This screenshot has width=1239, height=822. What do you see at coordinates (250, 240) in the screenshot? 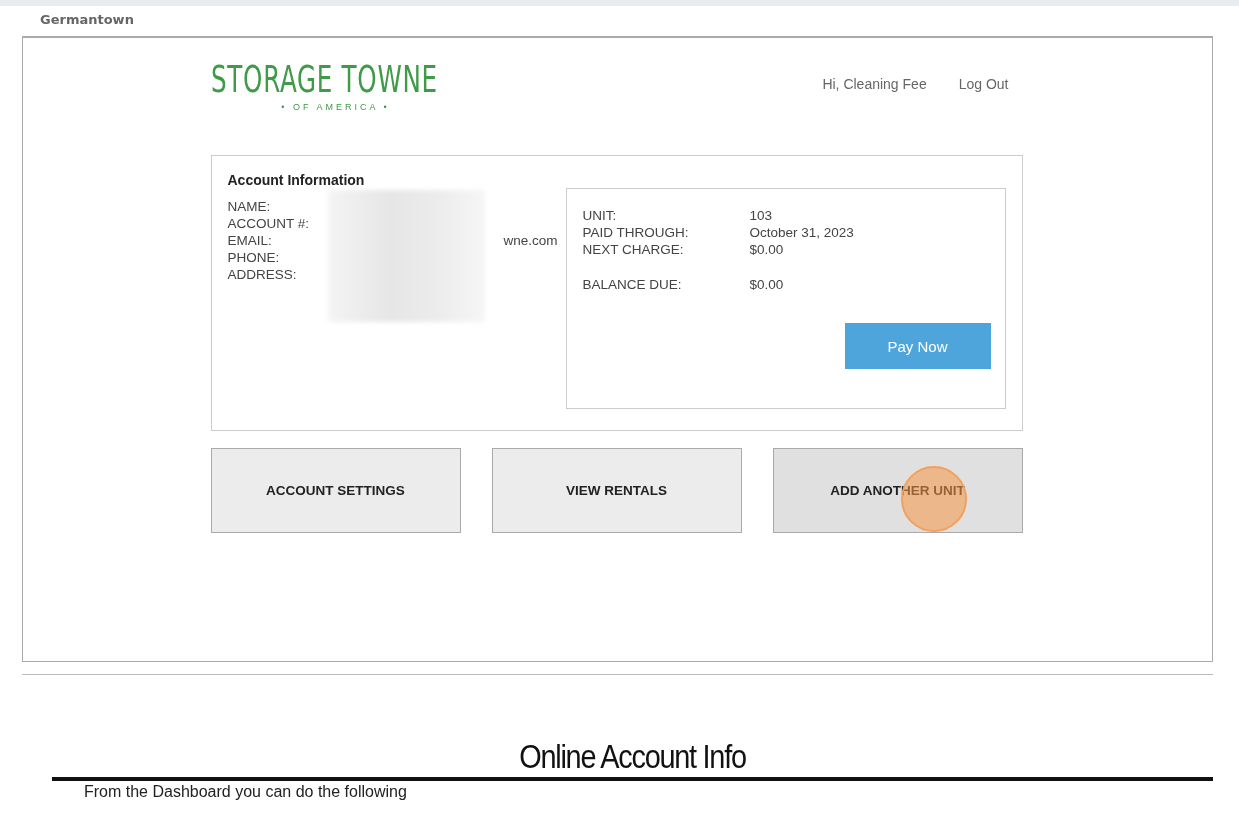
I see `field-label: EMAIL:` at bounding box center [250, 240].